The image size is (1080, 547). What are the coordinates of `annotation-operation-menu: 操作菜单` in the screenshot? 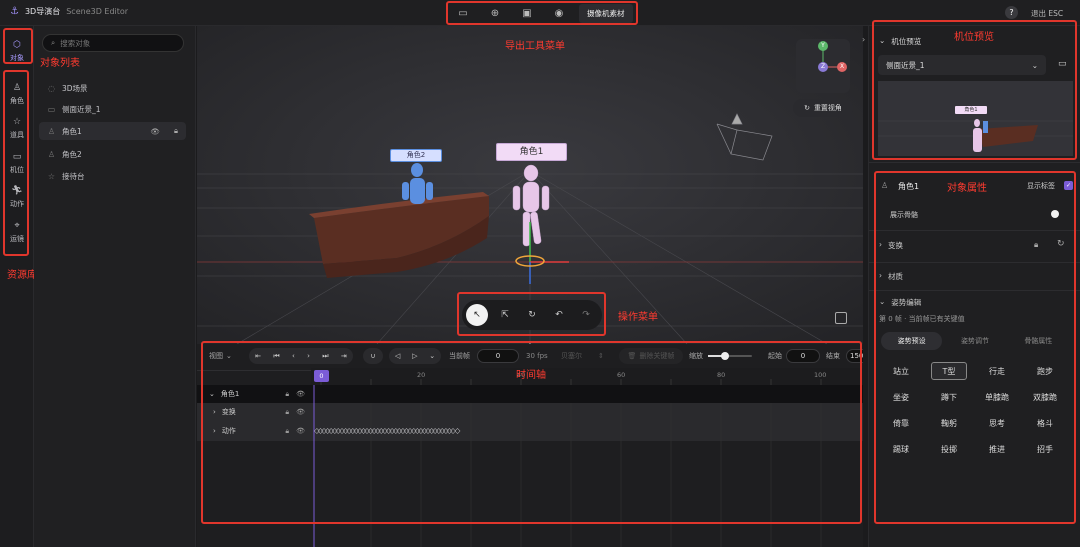 It's located at (638, 317).